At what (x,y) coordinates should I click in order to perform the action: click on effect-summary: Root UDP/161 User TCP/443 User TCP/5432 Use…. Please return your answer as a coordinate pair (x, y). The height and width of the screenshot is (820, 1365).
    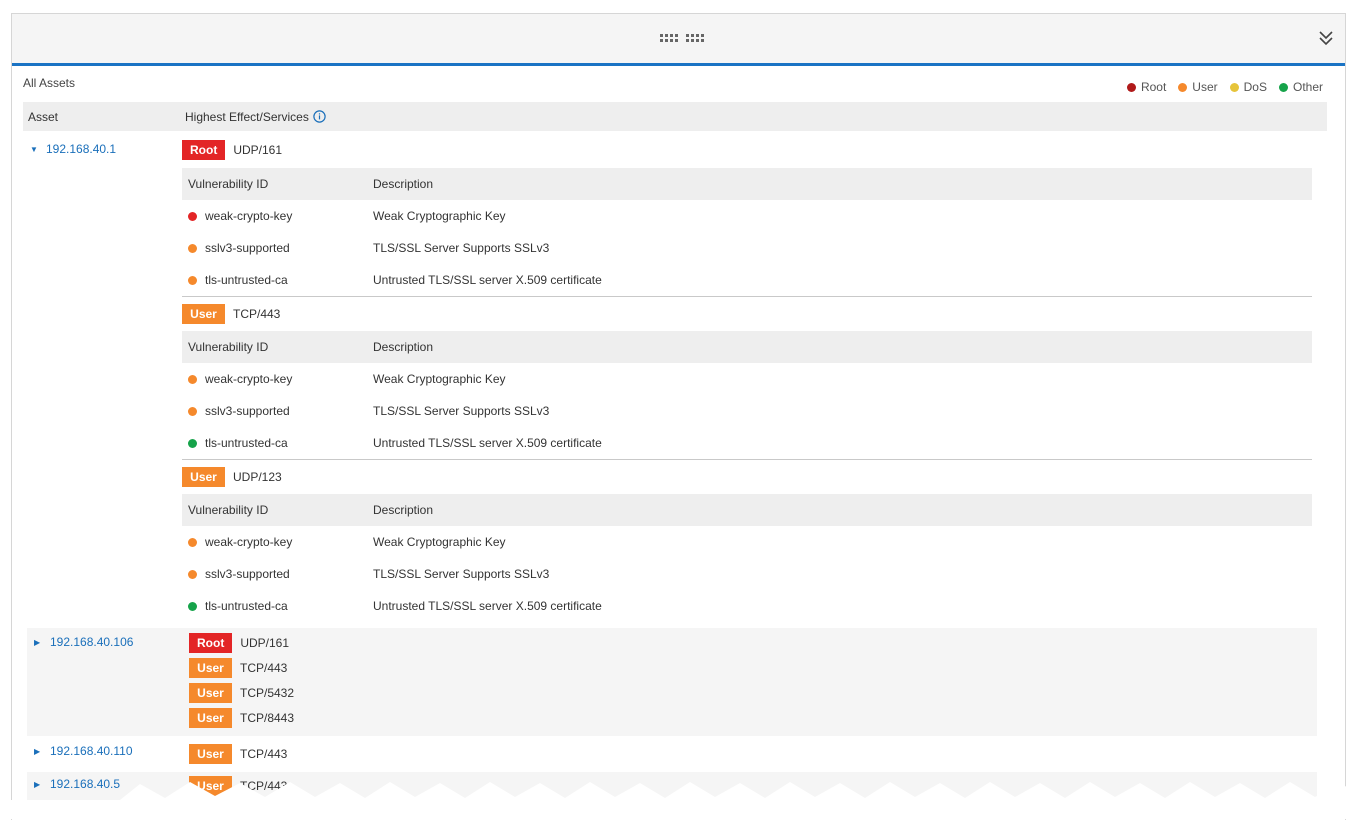
    Looking at the image, I should click on (241, 680).